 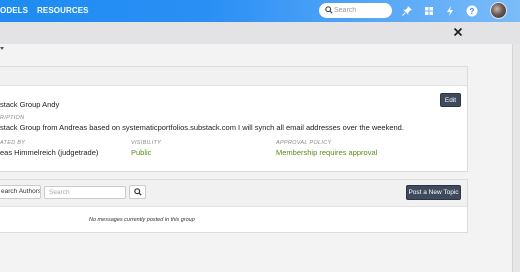 What do you see at coordinates (429, 11) in the screenshot?
I see `grid-icon` at bounding box center [429, 11].